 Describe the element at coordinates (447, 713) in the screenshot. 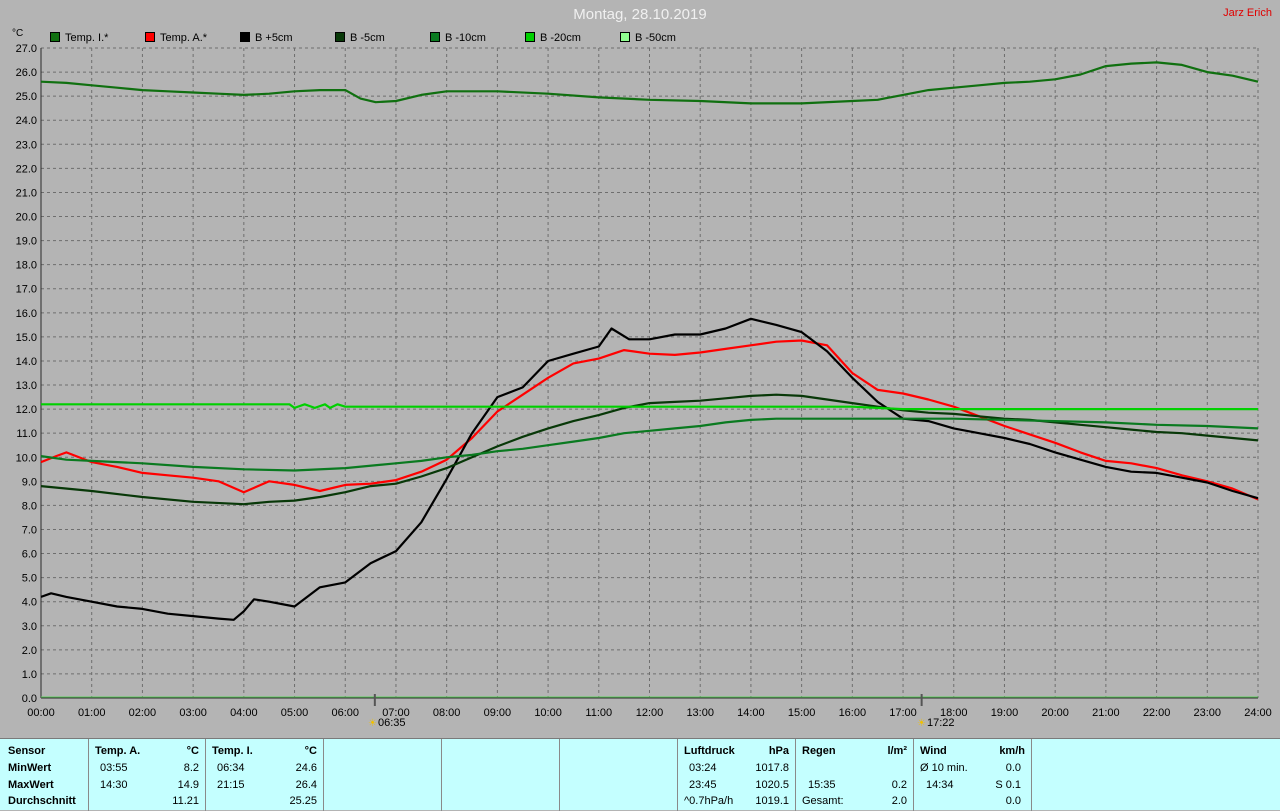

I see `x-tick-label: 08:00` at that location.